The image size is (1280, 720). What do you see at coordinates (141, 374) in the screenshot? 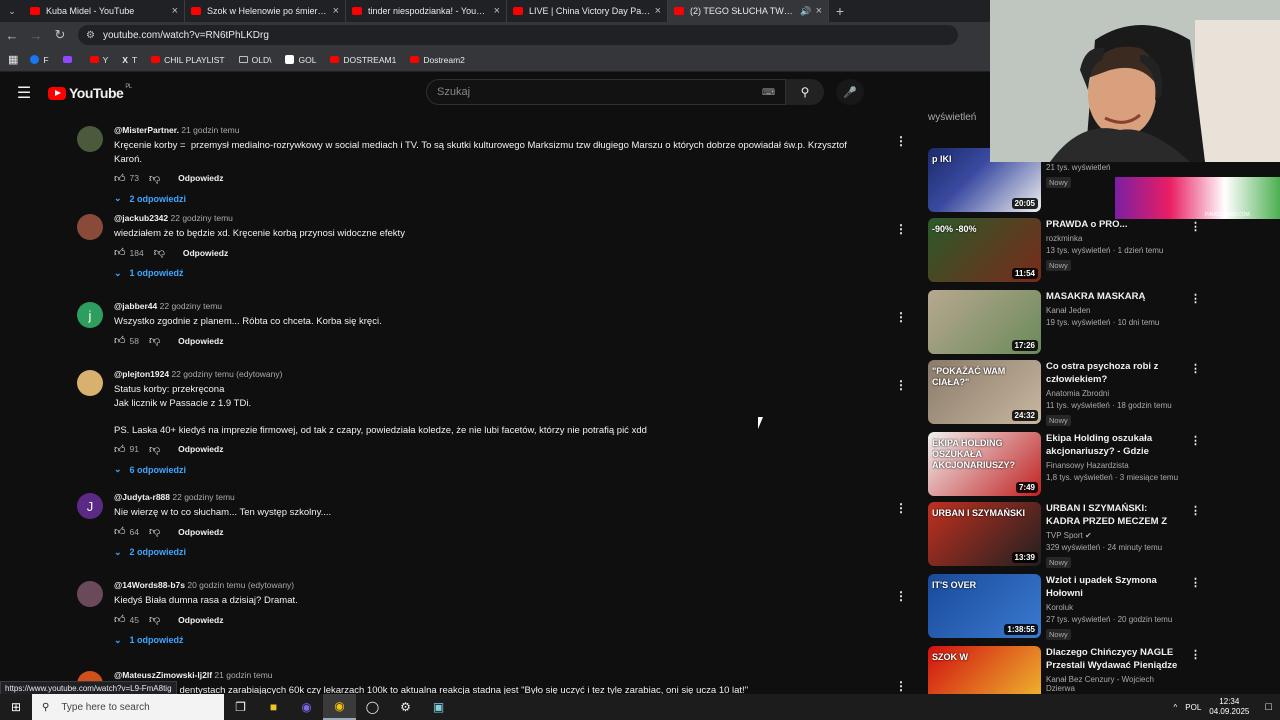
I see `comment-author: @plejton1924` at bounding box center [141, 374].